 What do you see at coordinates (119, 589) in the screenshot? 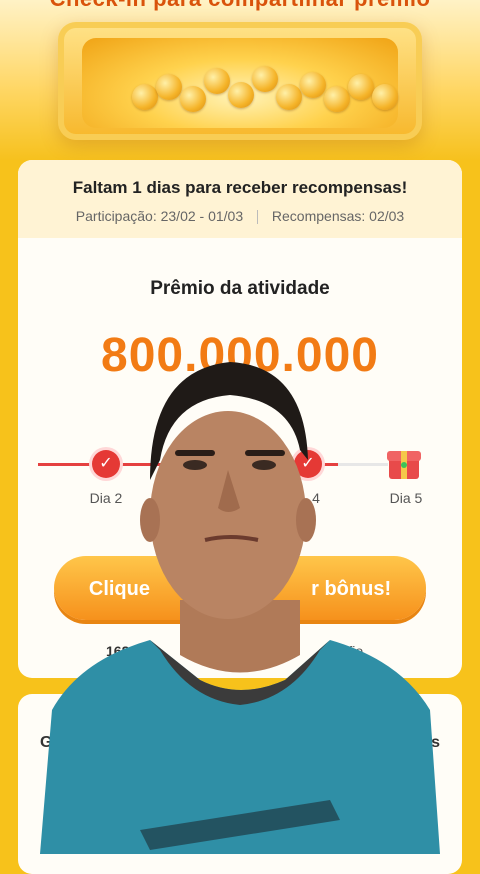
I see `claim-button-label-left: Clique` at bounding box center [119, 589].